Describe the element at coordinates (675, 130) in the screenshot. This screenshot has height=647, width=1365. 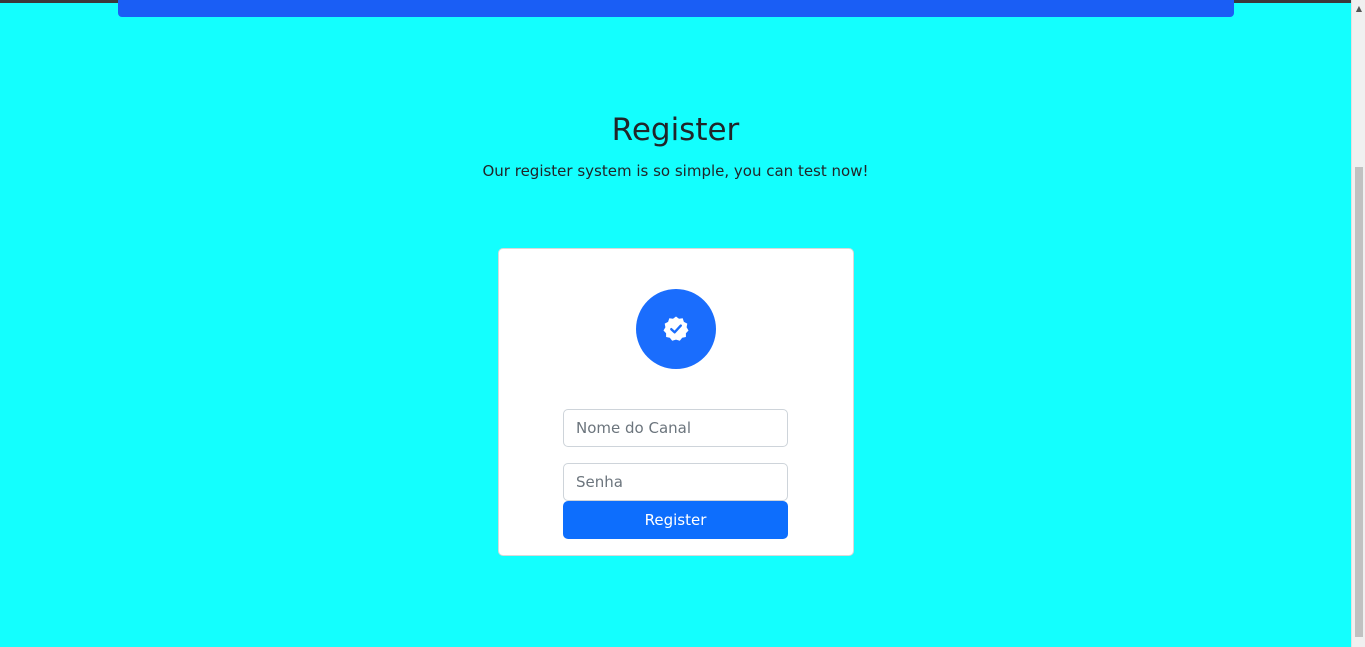
I see `page-title: Register` at that location.